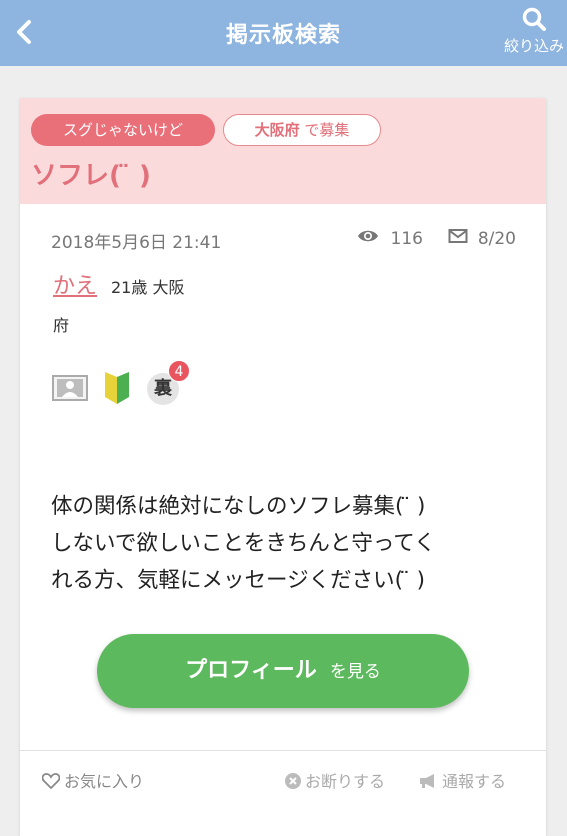 The width and height of the screenshot is (567, 836). I want to click on page-title: 掲示板検索, so click(283, 35).